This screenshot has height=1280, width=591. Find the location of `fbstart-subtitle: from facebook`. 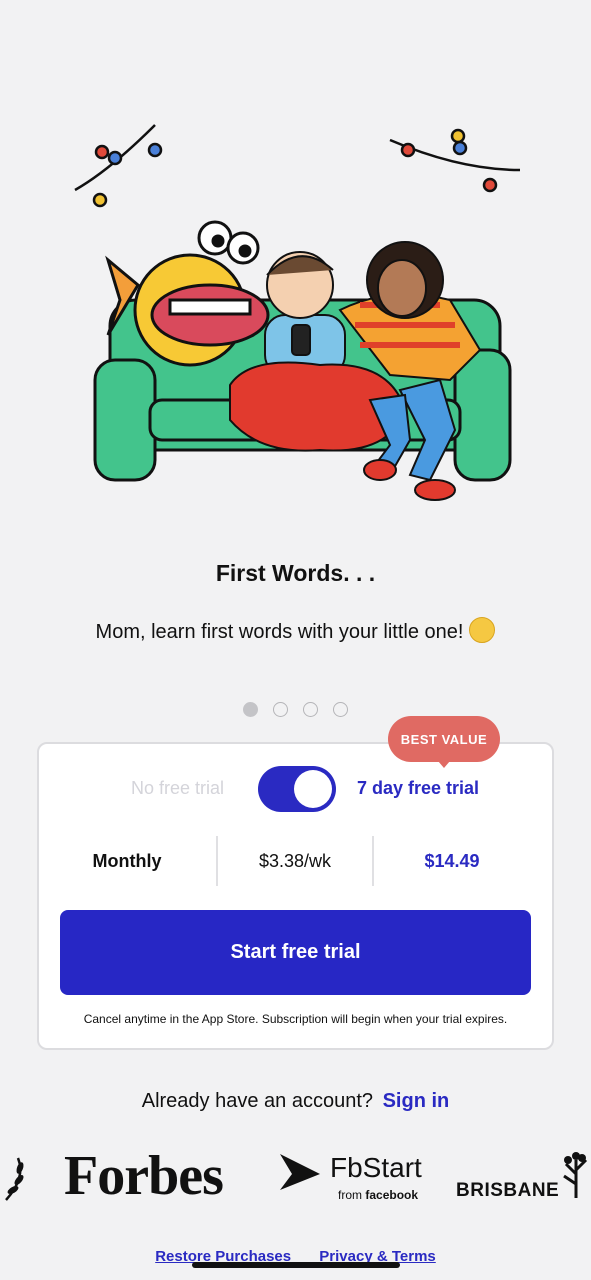

fbstart-subtitle: from facebook is located at coordinates (378, 1195).